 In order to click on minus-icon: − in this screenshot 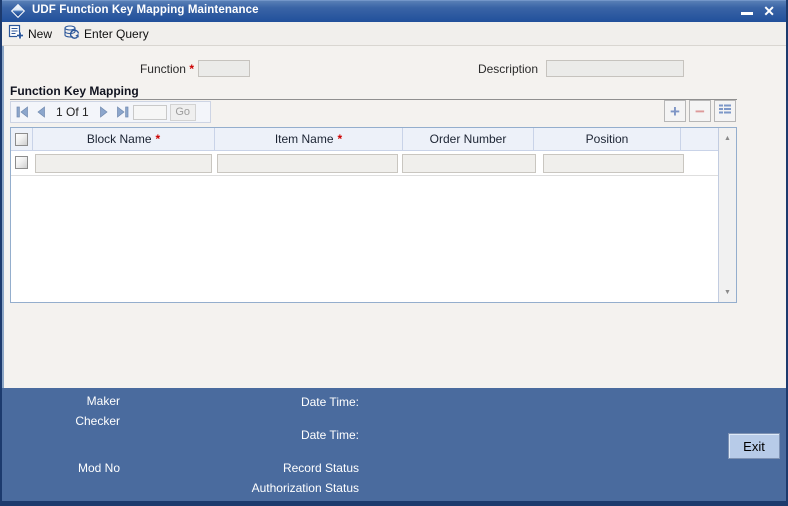, I will do `click(700, 111)`.